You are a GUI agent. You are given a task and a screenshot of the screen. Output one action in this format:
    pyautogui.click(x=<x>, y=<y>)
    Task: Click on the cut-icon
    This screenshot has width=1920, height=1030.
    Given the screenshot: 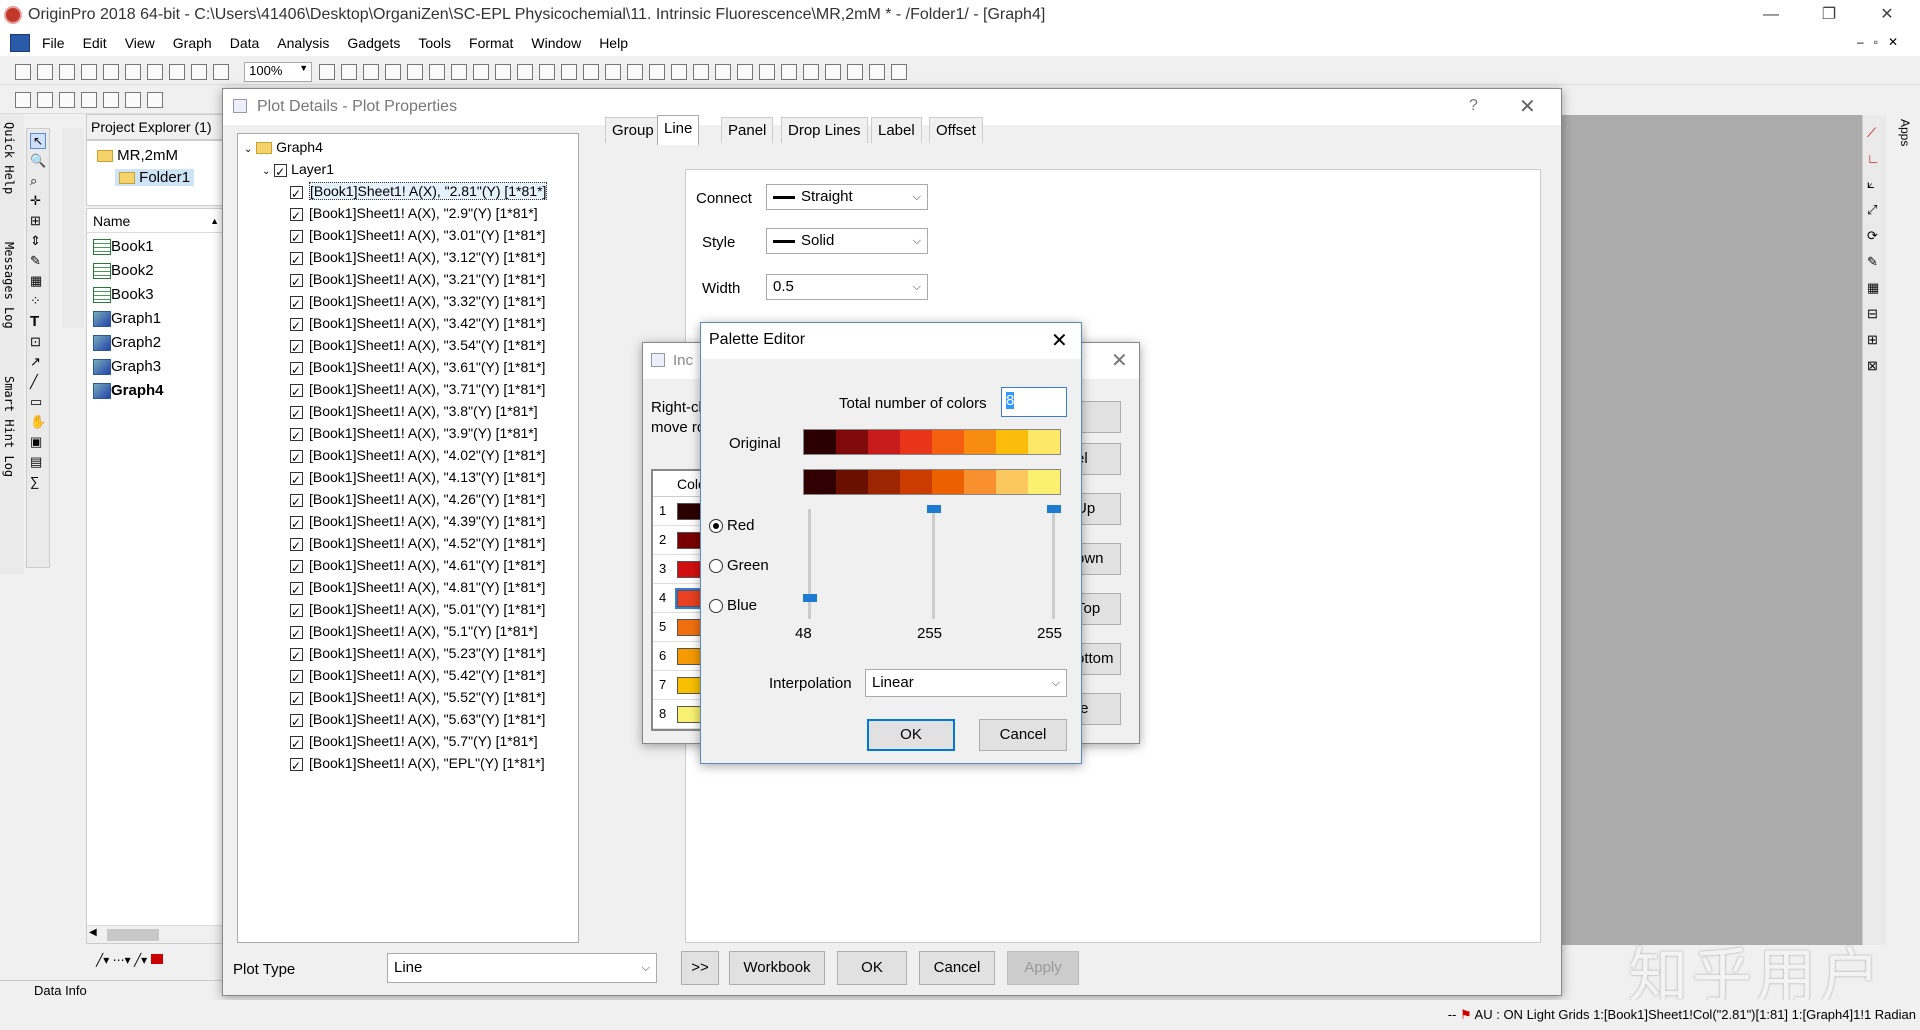 What is the action you would take?
    pyautogui.click(x=23, y=100)
    